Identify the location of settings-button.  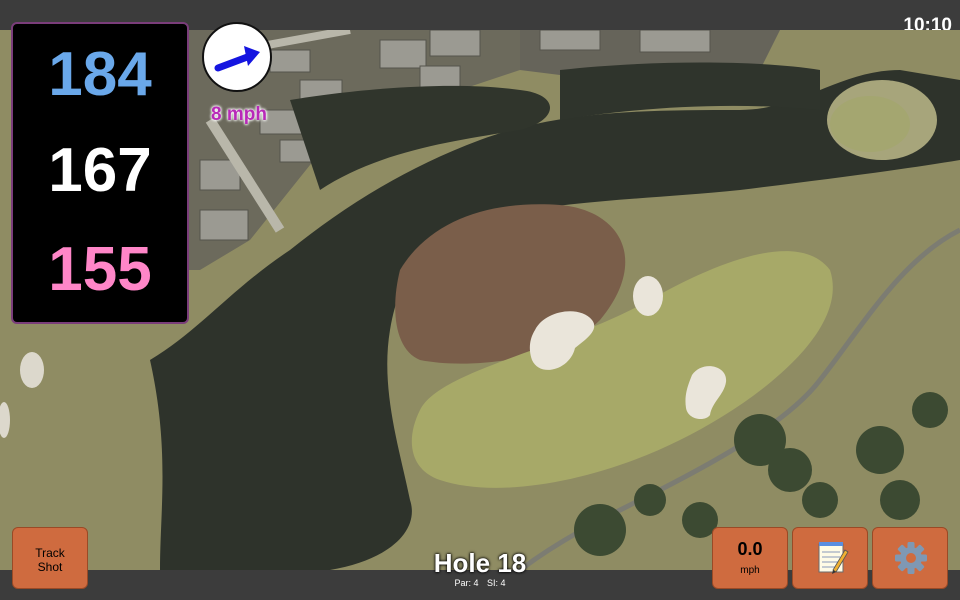
(910, 558).